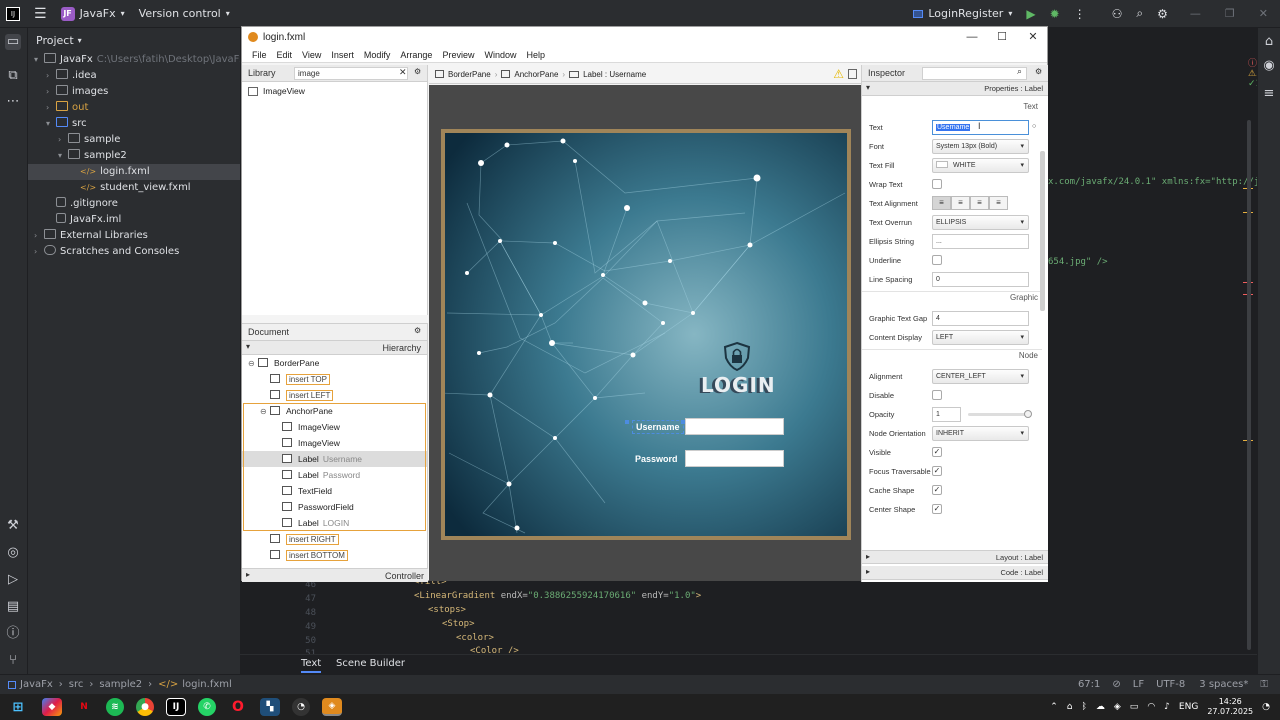 Image resolution: width=1280 pixels, height=720 pixels. Describe the element at coordinates (941, 203) in the screenshot. I see `align-left-icon: ≡` at that location.